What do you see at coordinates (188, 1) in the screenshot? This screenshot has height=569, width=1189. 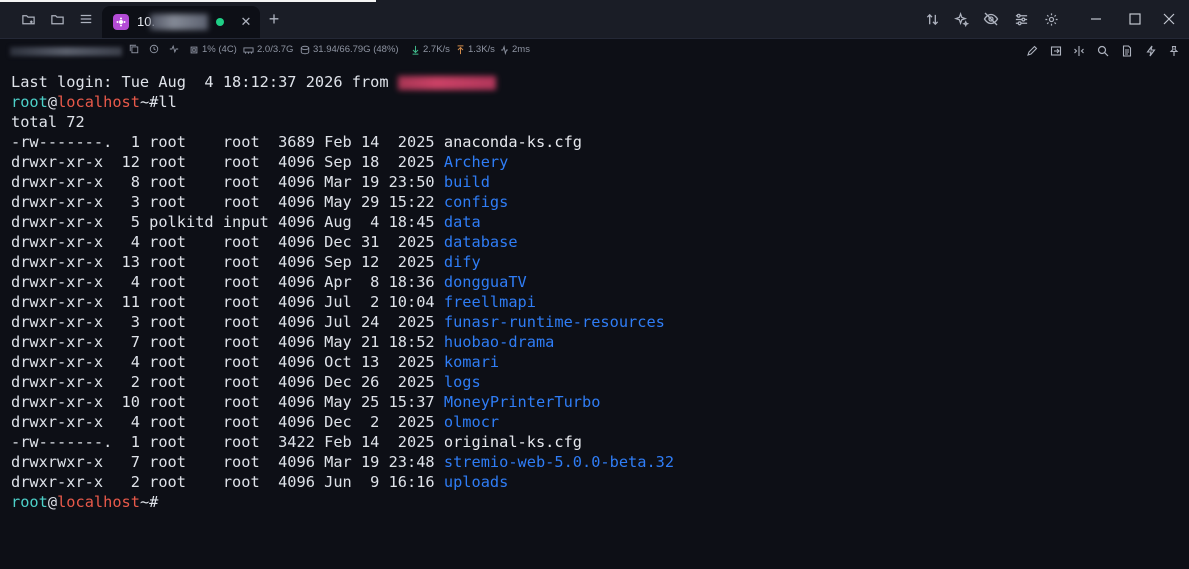 I see `window-edge` at bounding box center [188, 1].